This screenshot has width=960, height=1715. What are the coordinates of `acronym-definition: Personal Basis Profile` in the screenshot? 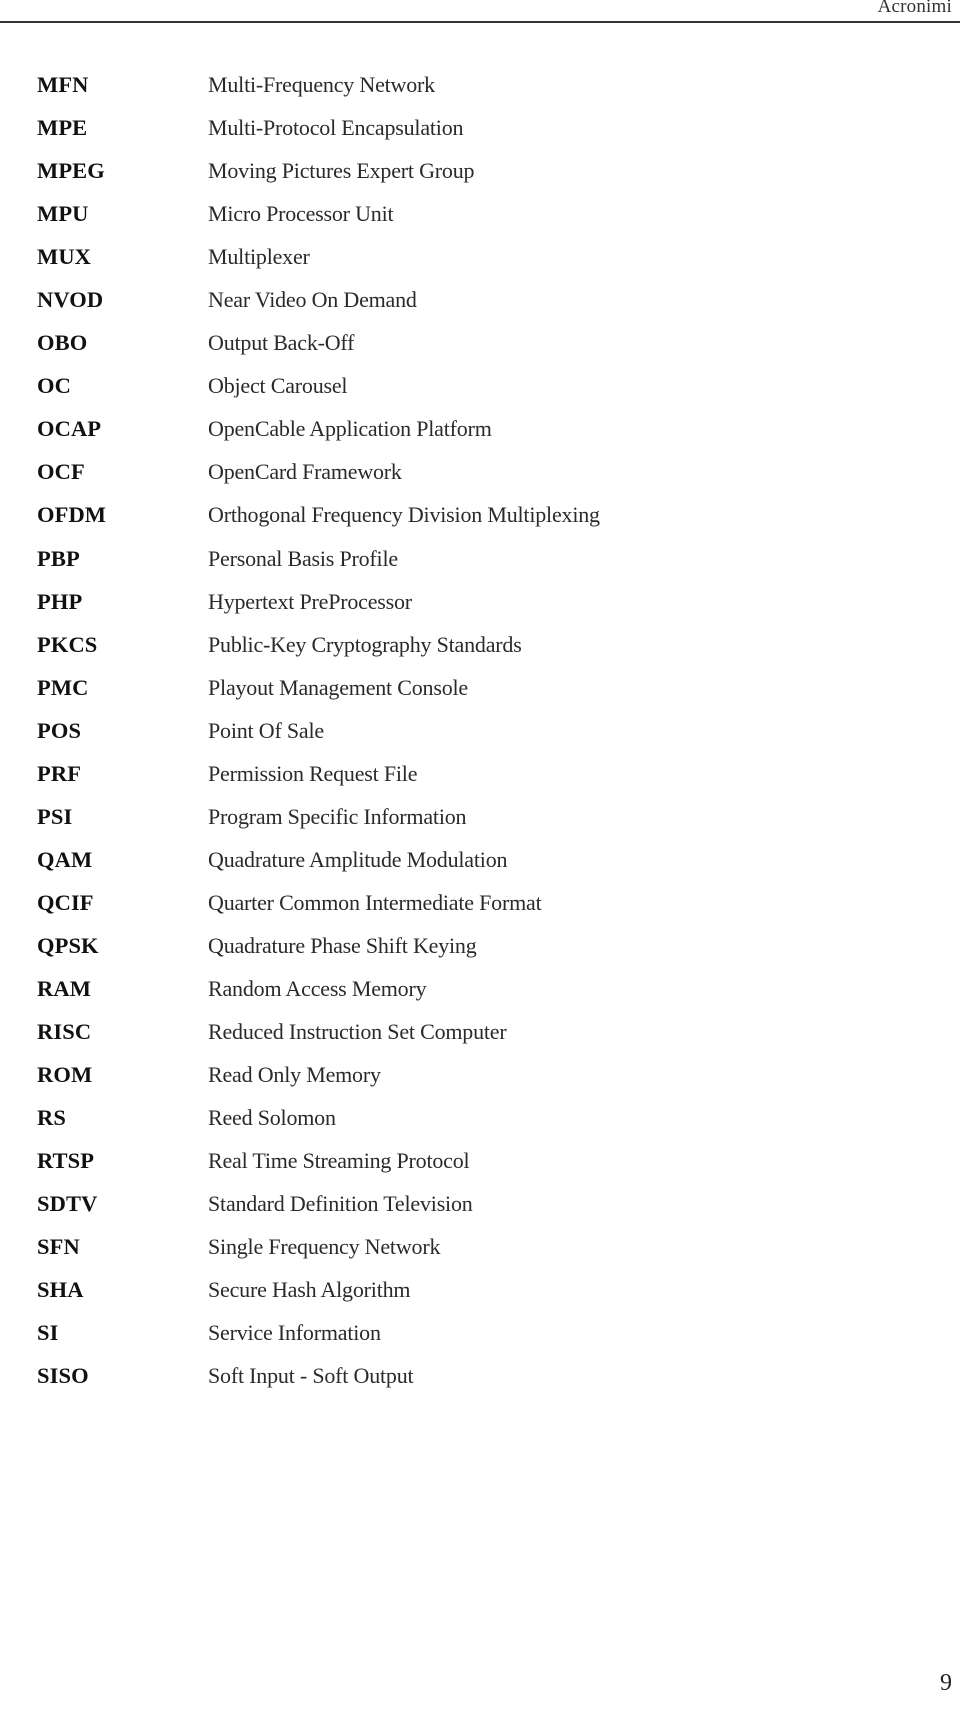 It's located at (303, 558).